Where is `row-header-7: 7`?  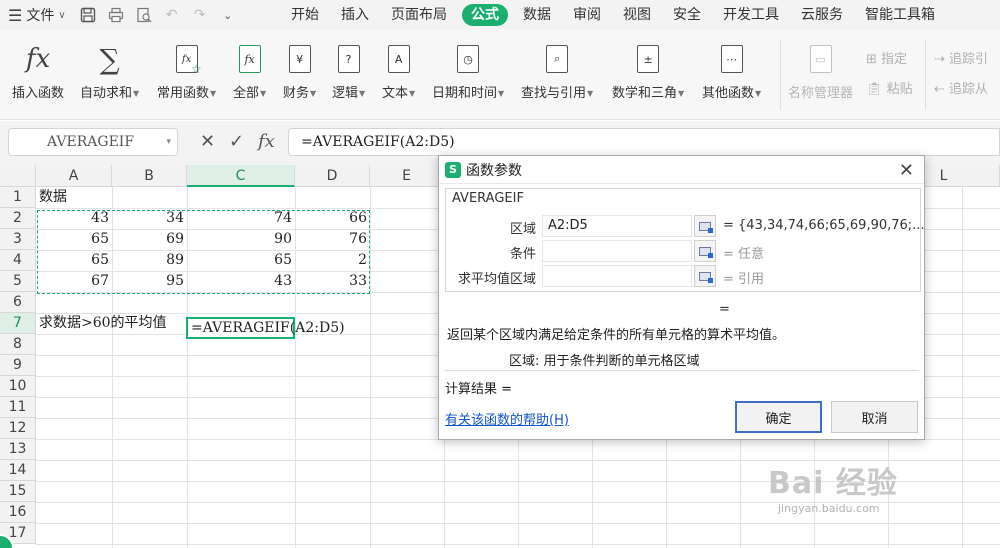 row-header-7: 7 is located at coordinates (18, 323).